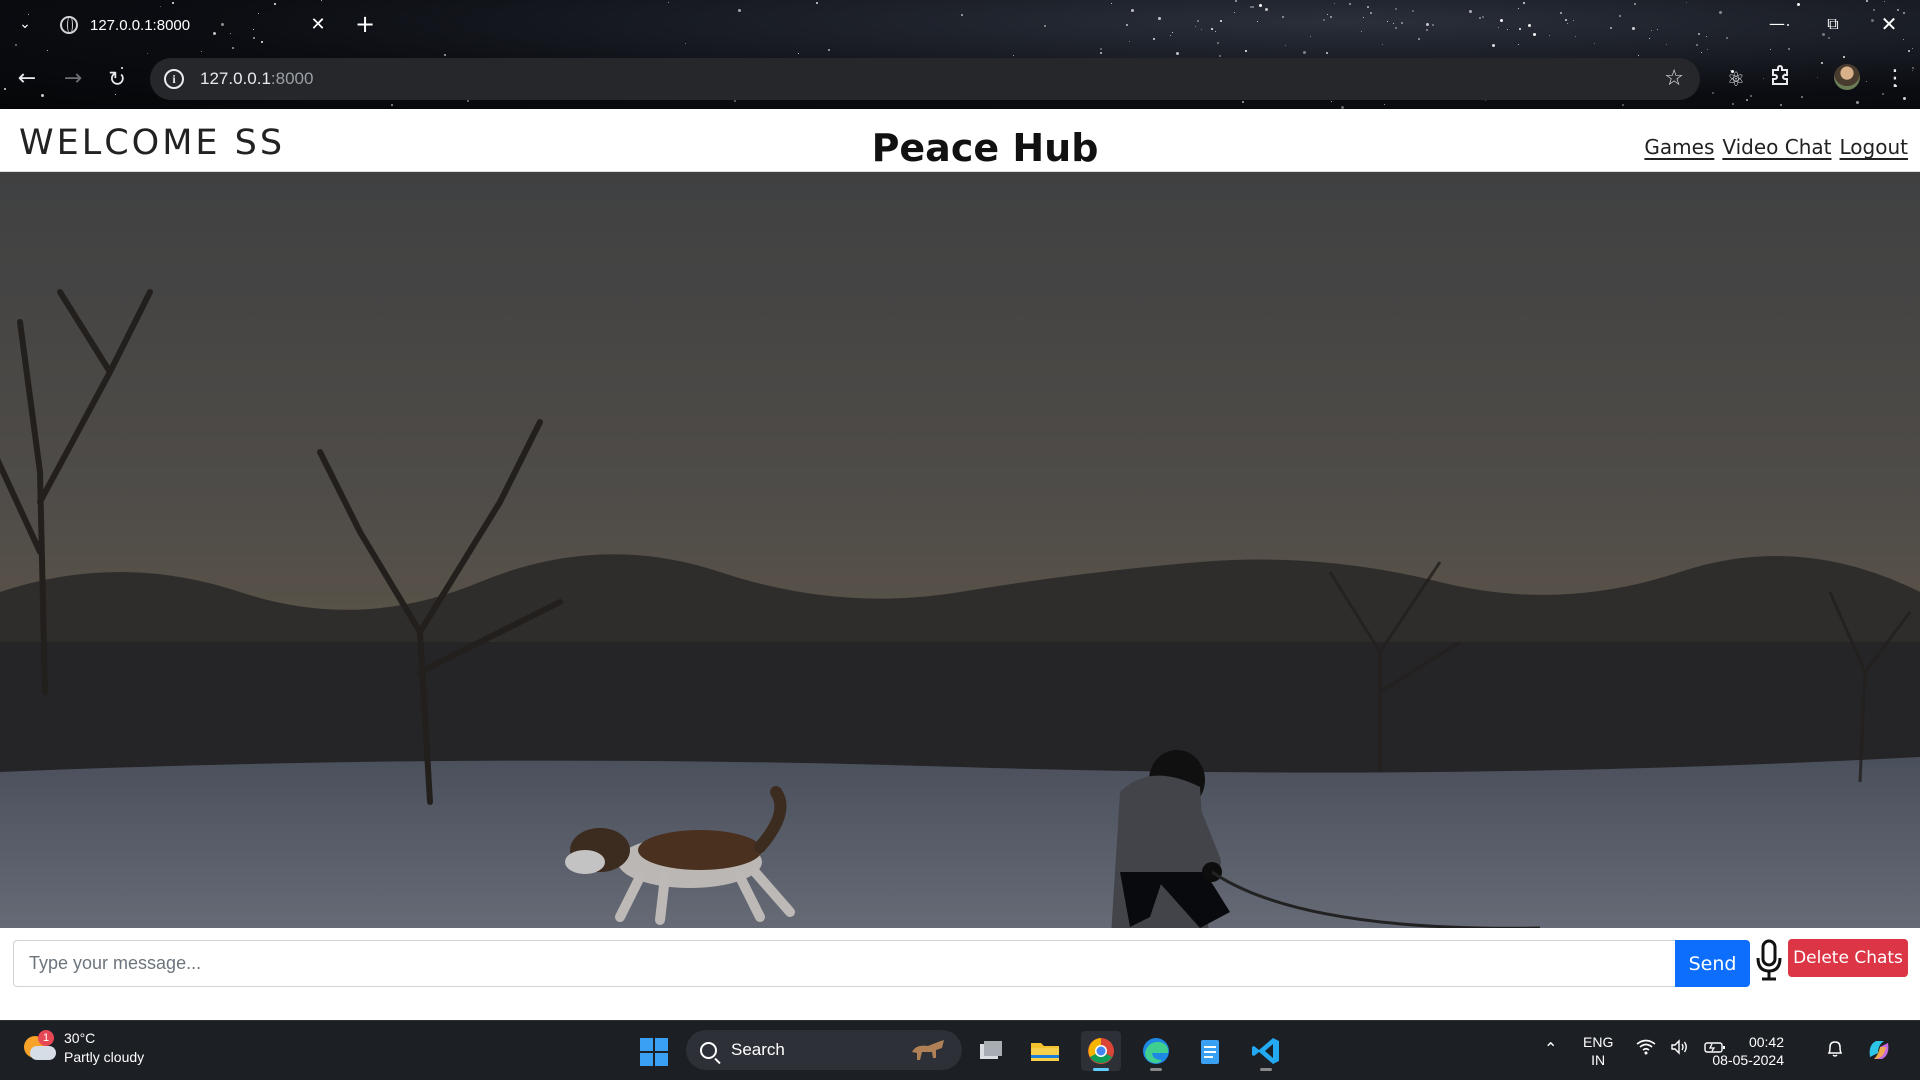 This screenshot has width=1920, height=1080. What do you see at coordinates (925, 79) in the screenshot?
I see `address-bar: i 127.0.0.1:8000 ☆` at bounding box center [925, 79].